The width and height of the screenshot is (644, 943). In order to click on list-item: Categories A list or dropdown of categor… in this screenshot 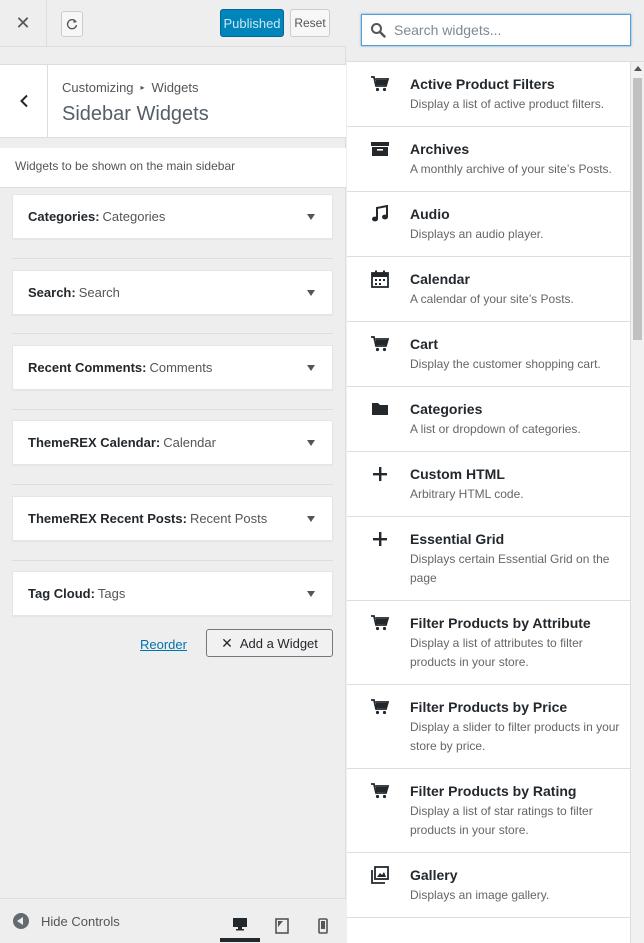, I will do `click(488, 419)`.